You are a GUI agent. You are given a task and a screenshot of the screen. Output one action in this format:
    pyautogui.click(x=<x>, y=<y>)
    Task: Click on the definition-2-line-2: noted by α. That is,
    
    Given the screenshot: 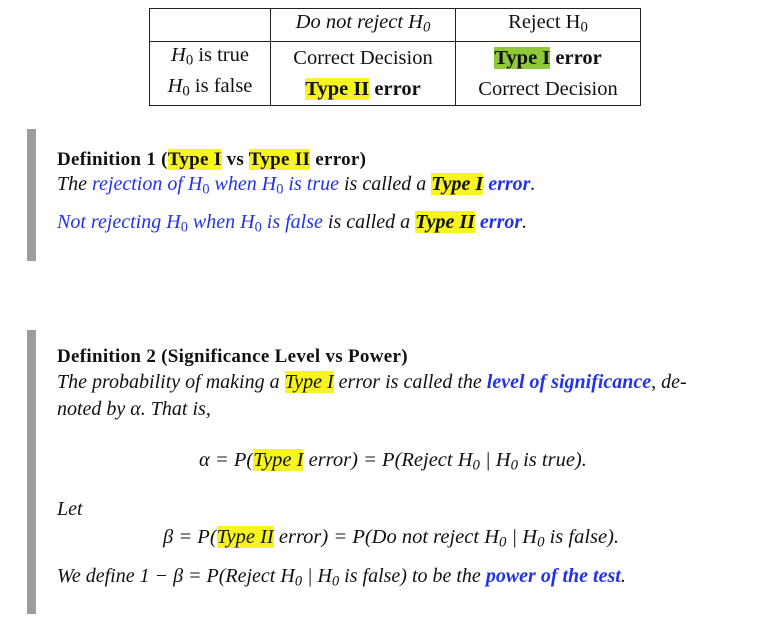 What is the action you would take?
    pyautogui.click(x=134, y=409)
    